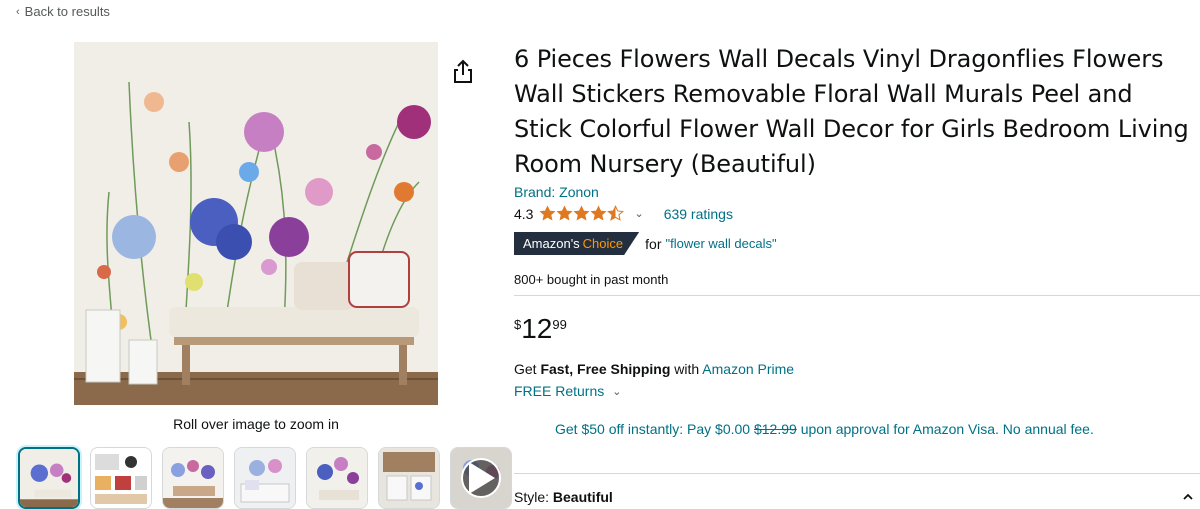 This screenshot has width=1200, height=509. I want to click on video-thumbnail, so click(481, 478).